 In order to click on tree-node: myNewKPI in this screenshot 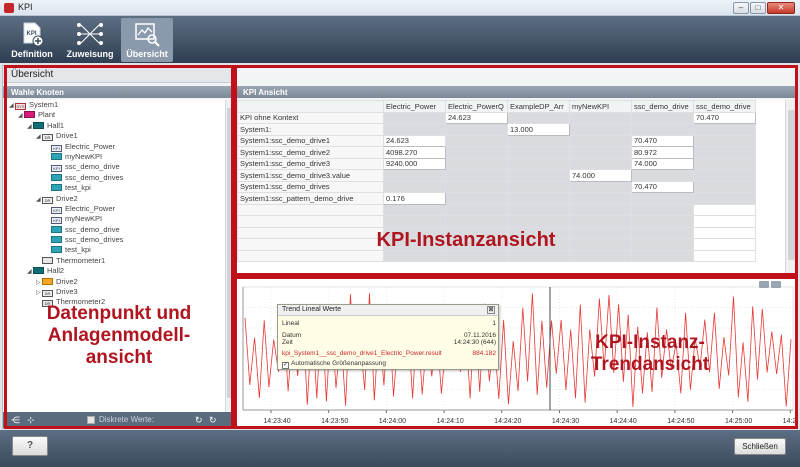, I will do `click(116, 157)`.